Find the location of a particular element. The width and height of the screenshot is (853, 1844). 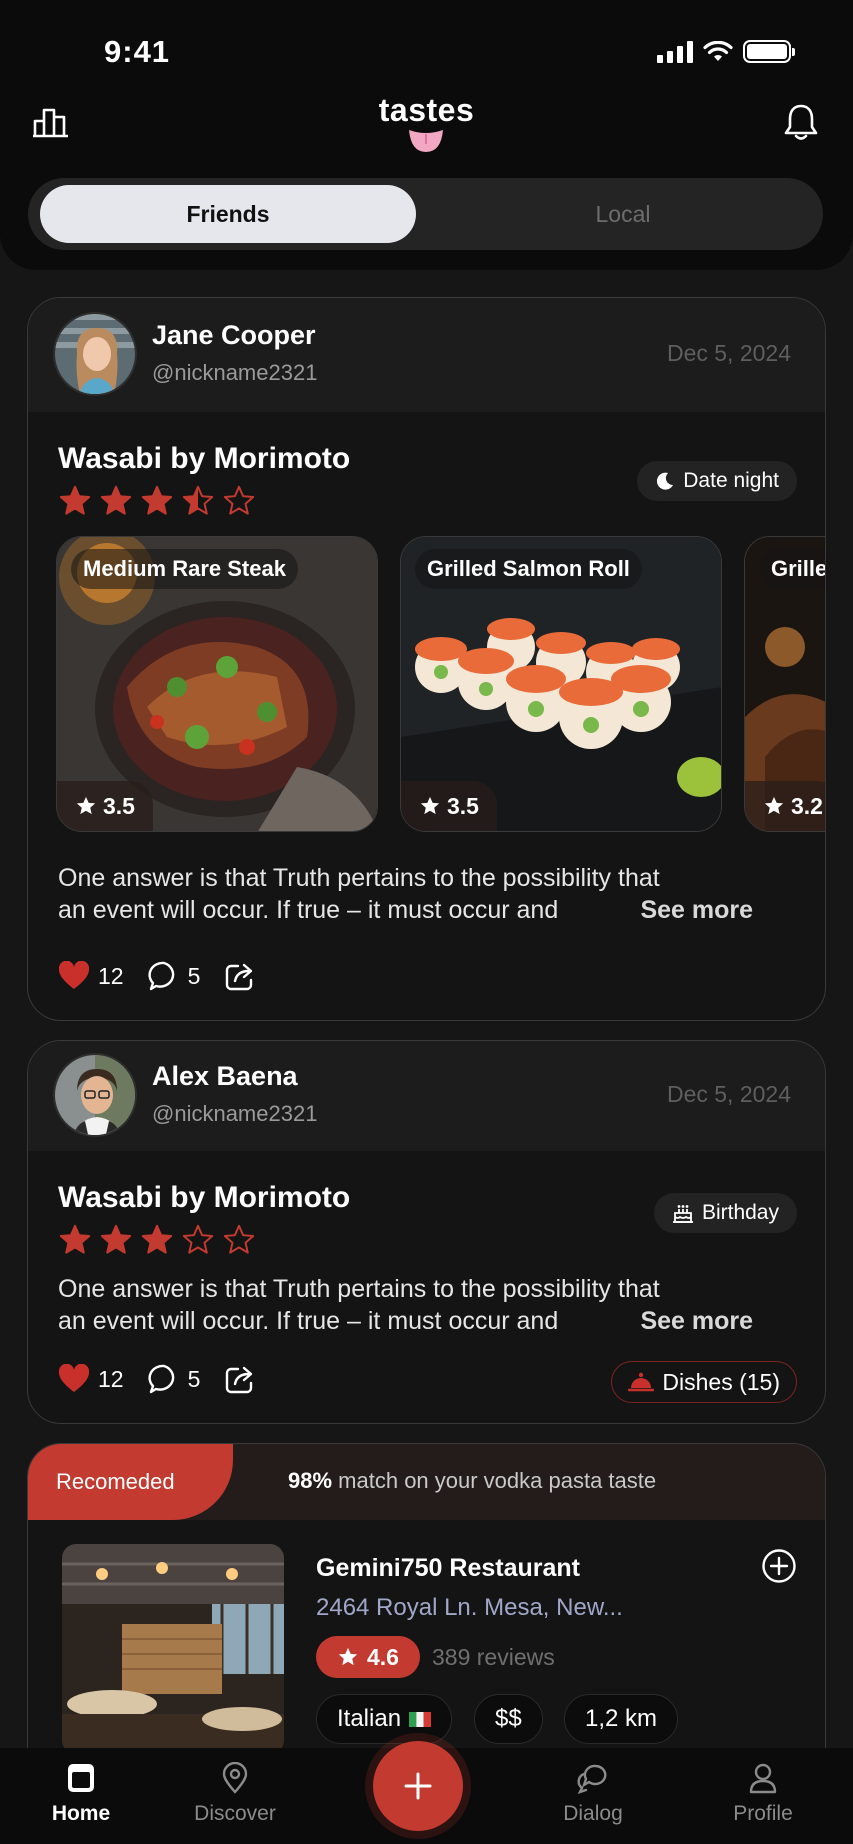

tab-friends: Friends is located at coordinates (228, 214).